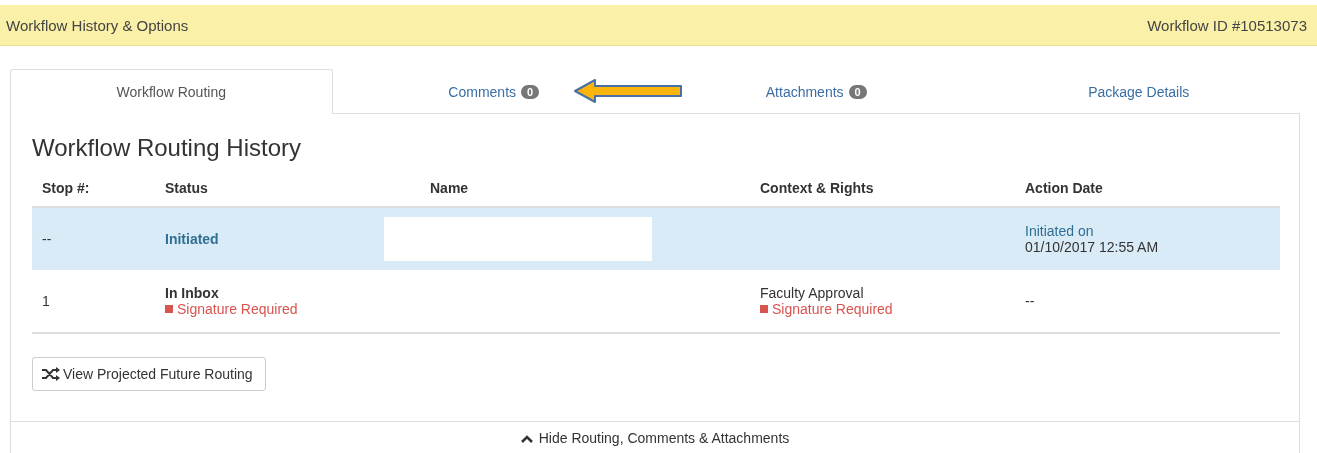  Describe the element at coordinates (812, 293) in the screenshot. I see `context-text: Faculty Approval` at that location.